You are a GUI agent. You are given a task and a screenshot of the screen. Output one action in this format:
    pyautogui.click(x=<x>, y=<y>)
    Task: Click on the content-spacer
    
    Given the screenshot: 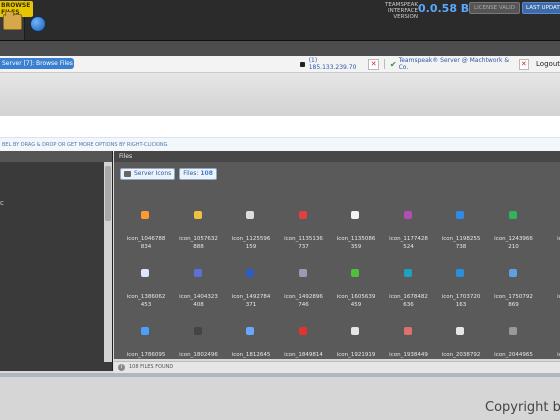 What is the action you would take?
    pyautogui.click(x=280, y=126)
    